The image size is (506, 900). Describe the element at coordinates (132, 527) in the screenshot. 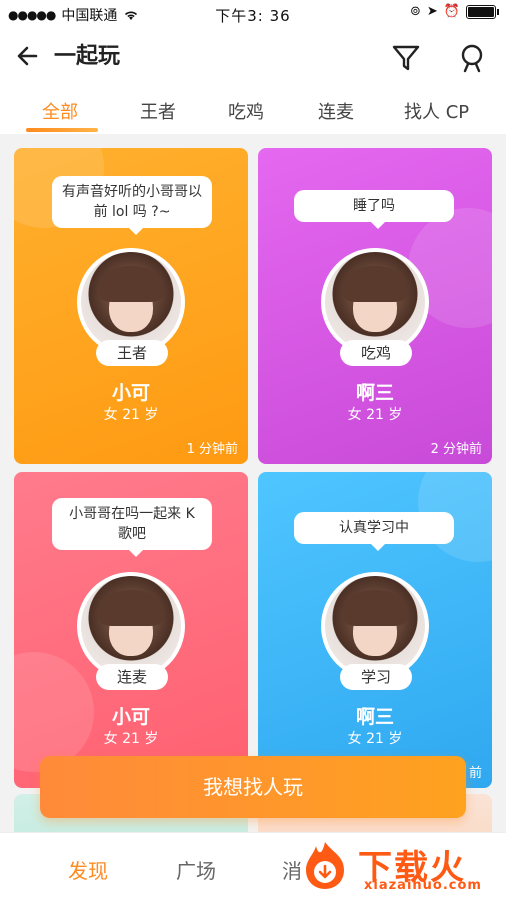

I see `speech-bubble: 小哥哥在吗一起来 K 歌吧` at that location.